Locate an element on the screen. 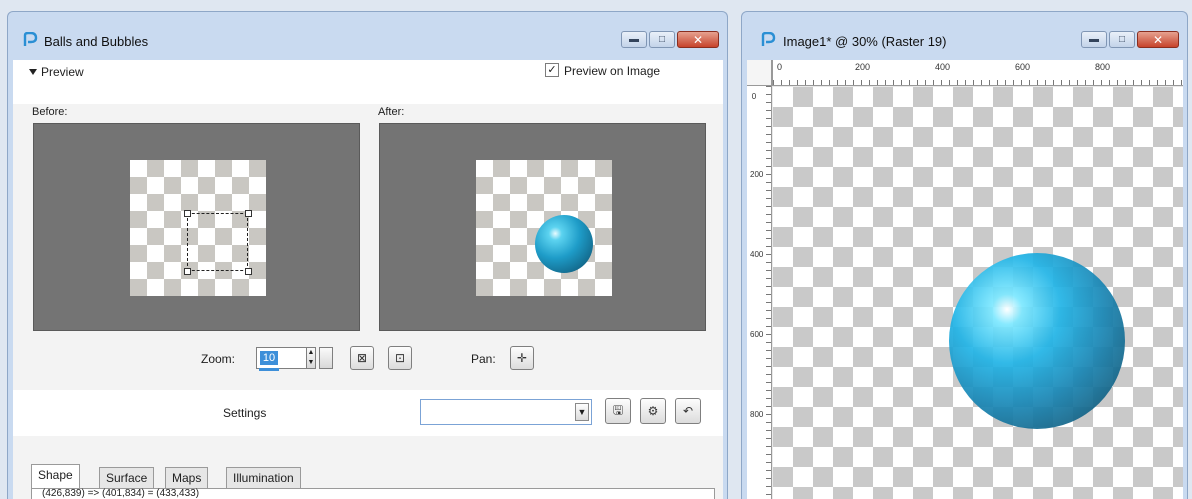 Image resolution: width=1192 pixels, height=499 pixels. dropdown-arrow-icon: ▼ is located at coordinates (582, 412).